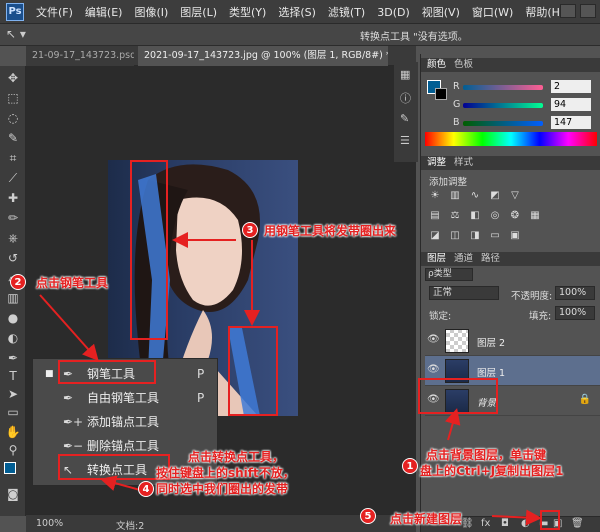 The height and width of the screenshot is (532, 600). Describe the element at coordinates (72, 283) in the screenshot. I see `annotation-step2: 点击钢笔工具` at that location.